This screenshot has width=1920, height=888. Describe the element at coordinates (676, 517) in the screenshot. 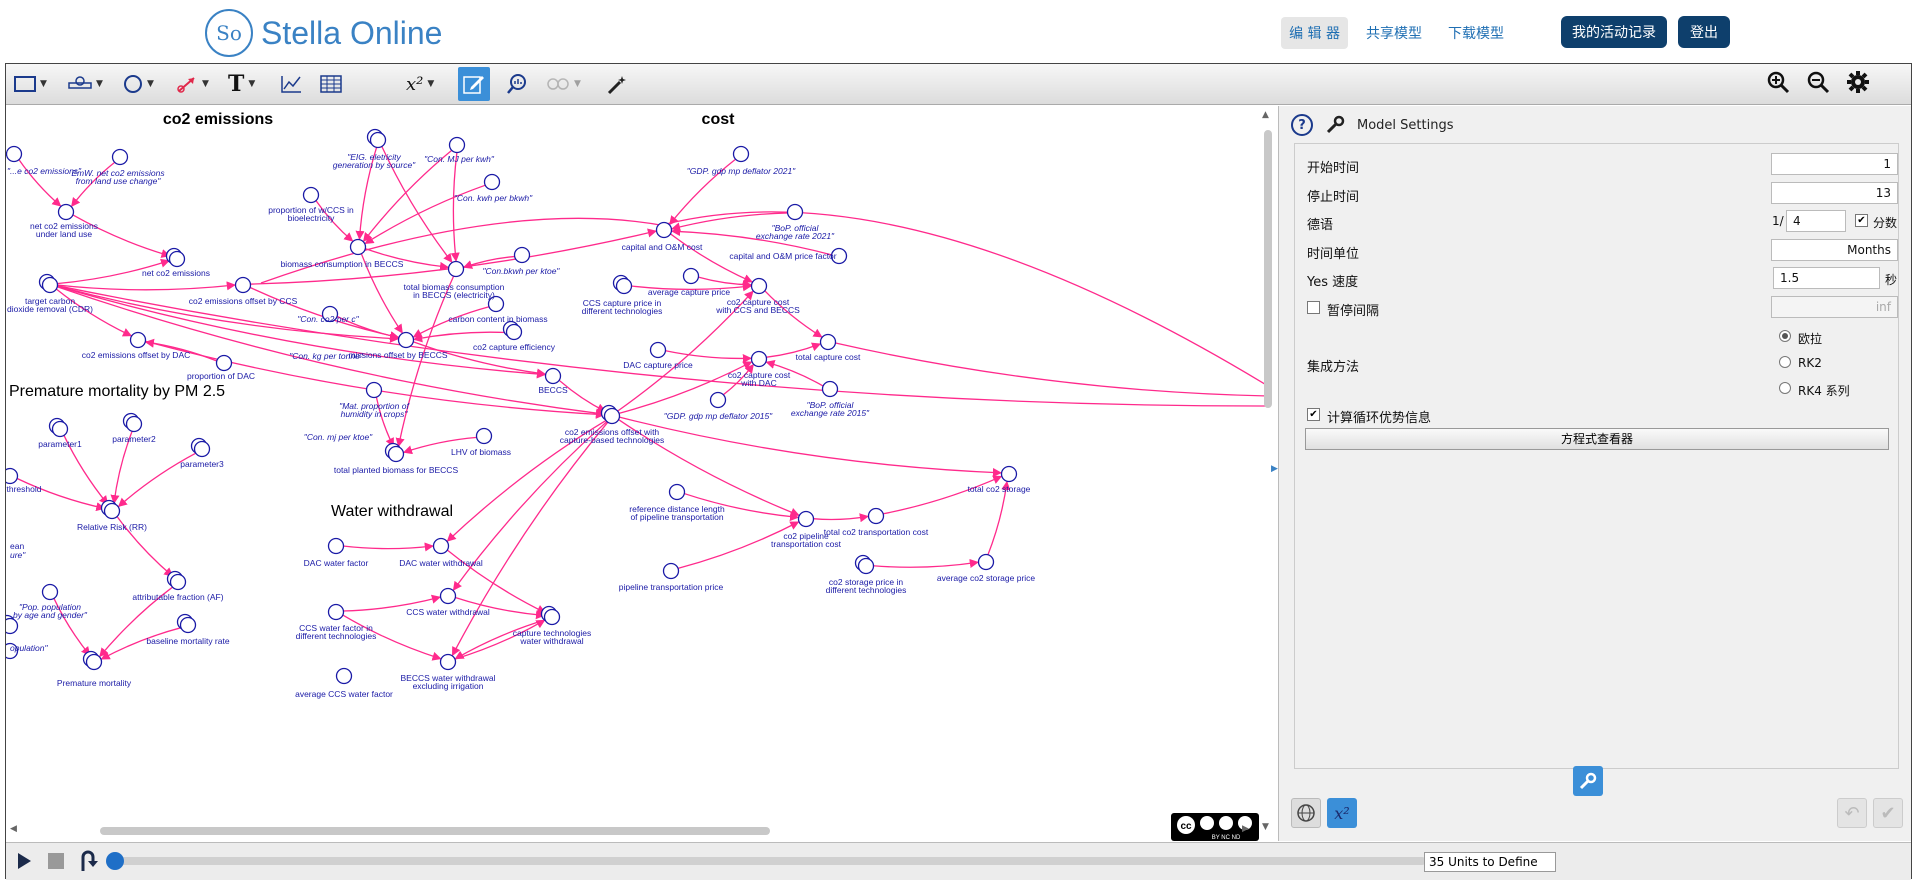

I see `diagram-label: of pipeline transportation` at that location.